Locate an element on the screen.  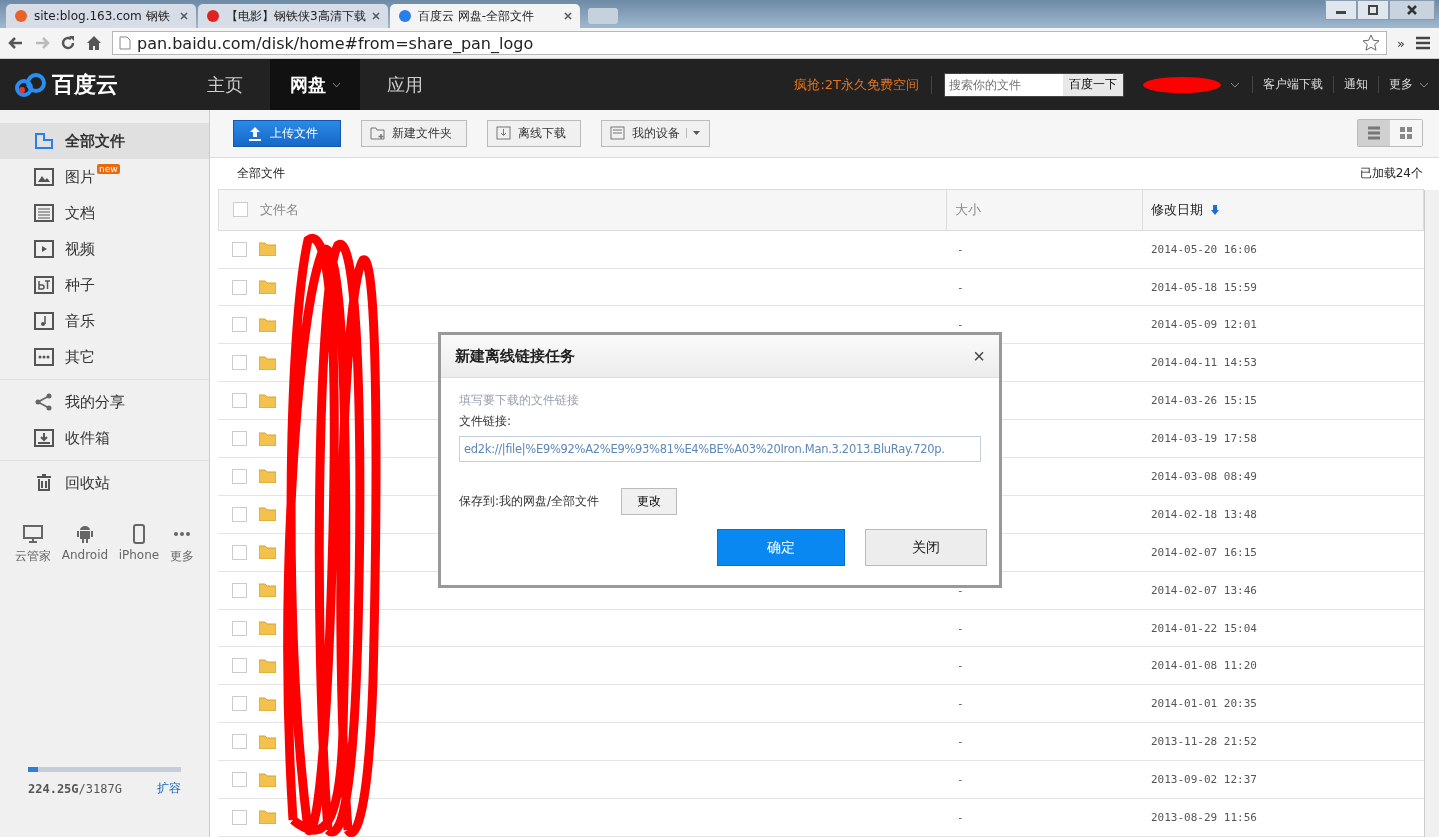
new-tab-button is located at coordinates (603, 16).